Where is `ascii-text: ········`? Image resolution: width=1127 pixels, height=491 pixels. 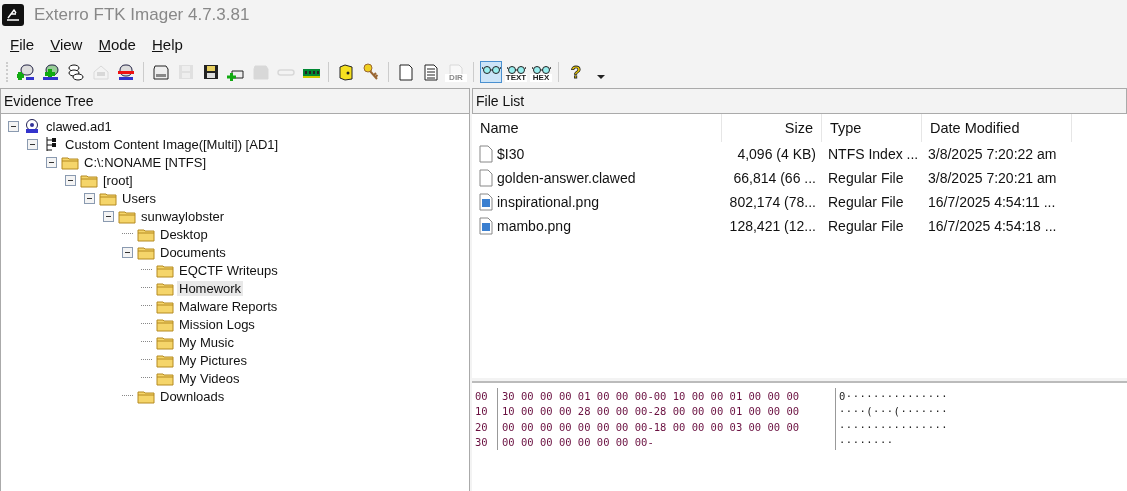
ascii-text: ········ is located at coordinates (866, 442).